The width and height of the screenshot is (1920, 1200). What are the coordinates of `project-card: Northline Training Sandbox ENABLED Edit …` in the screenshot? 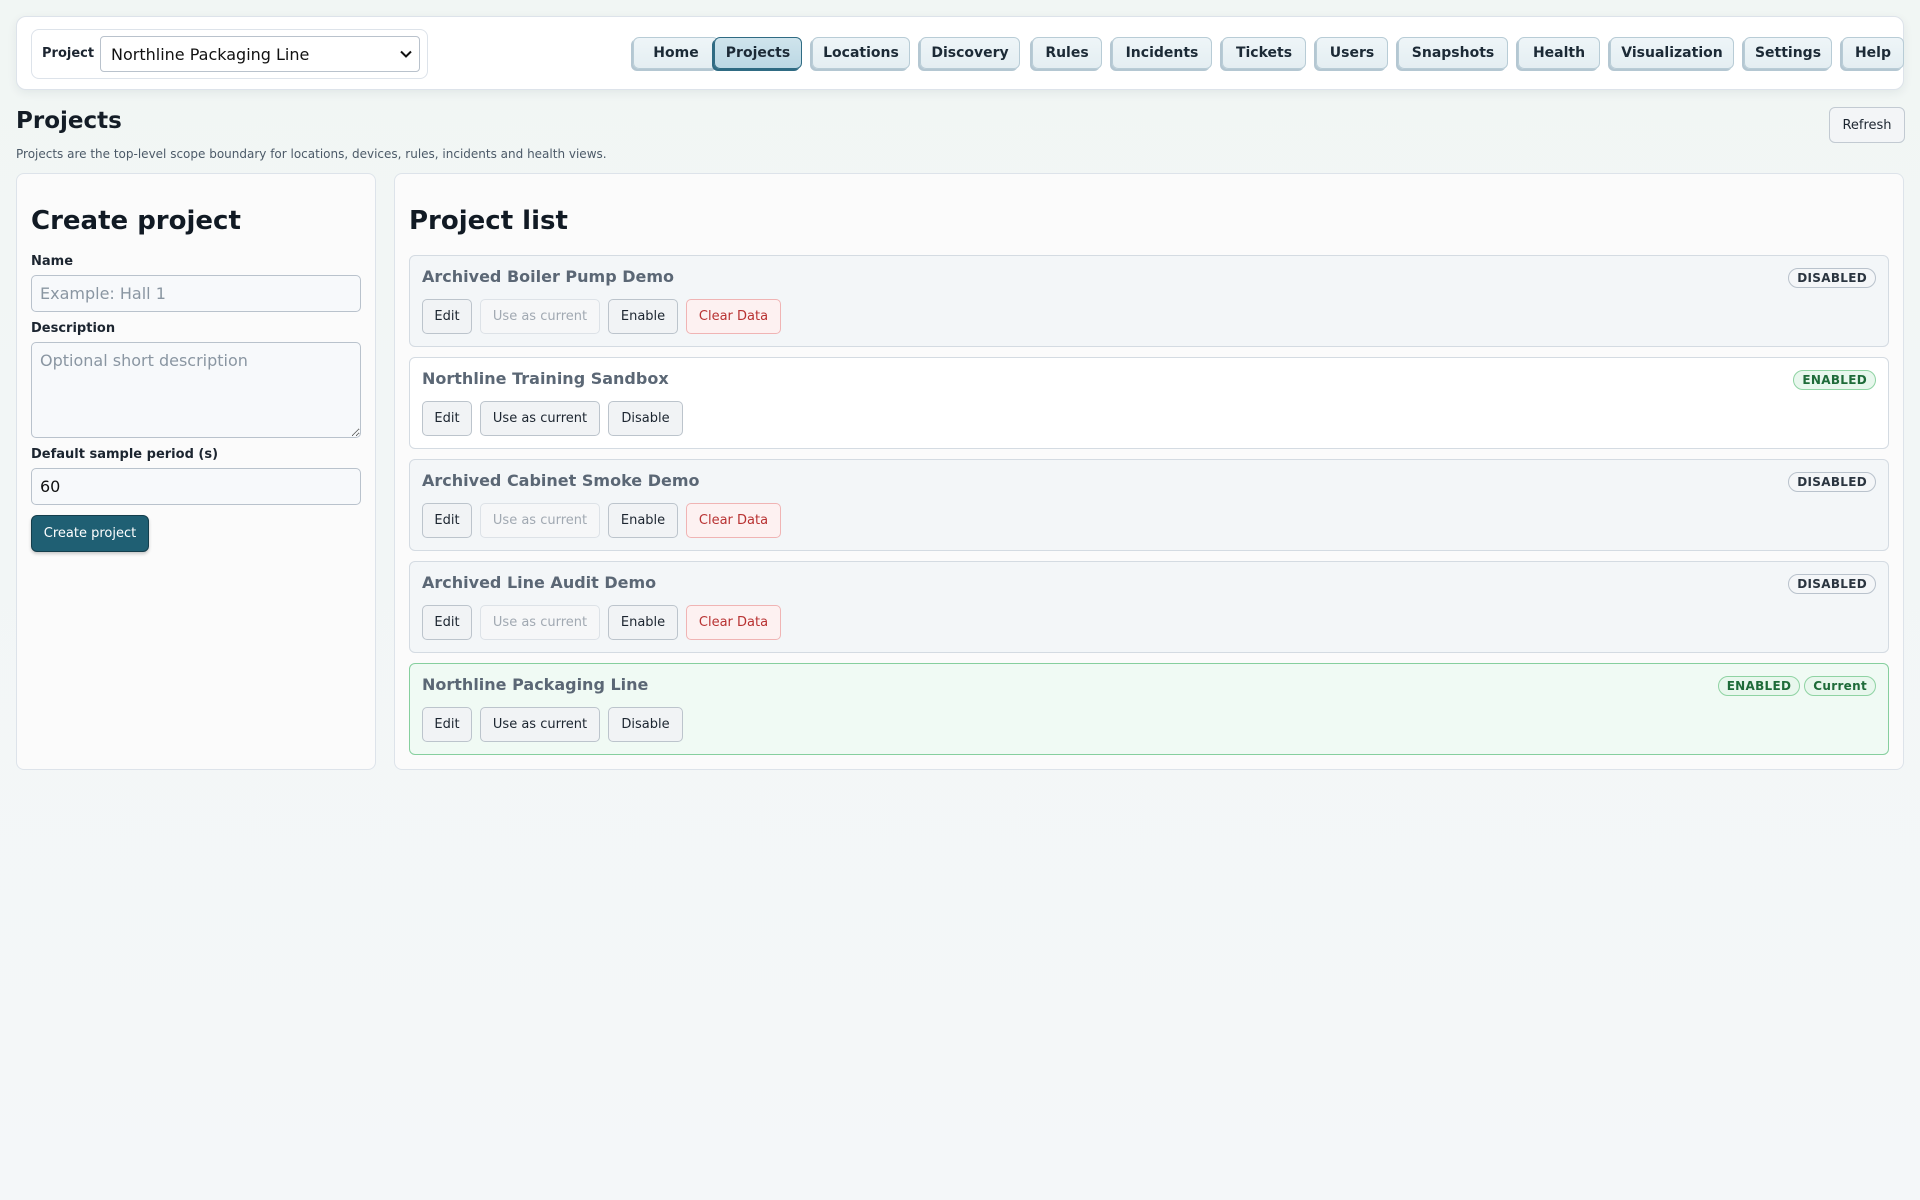 It's located at (1149, 403).